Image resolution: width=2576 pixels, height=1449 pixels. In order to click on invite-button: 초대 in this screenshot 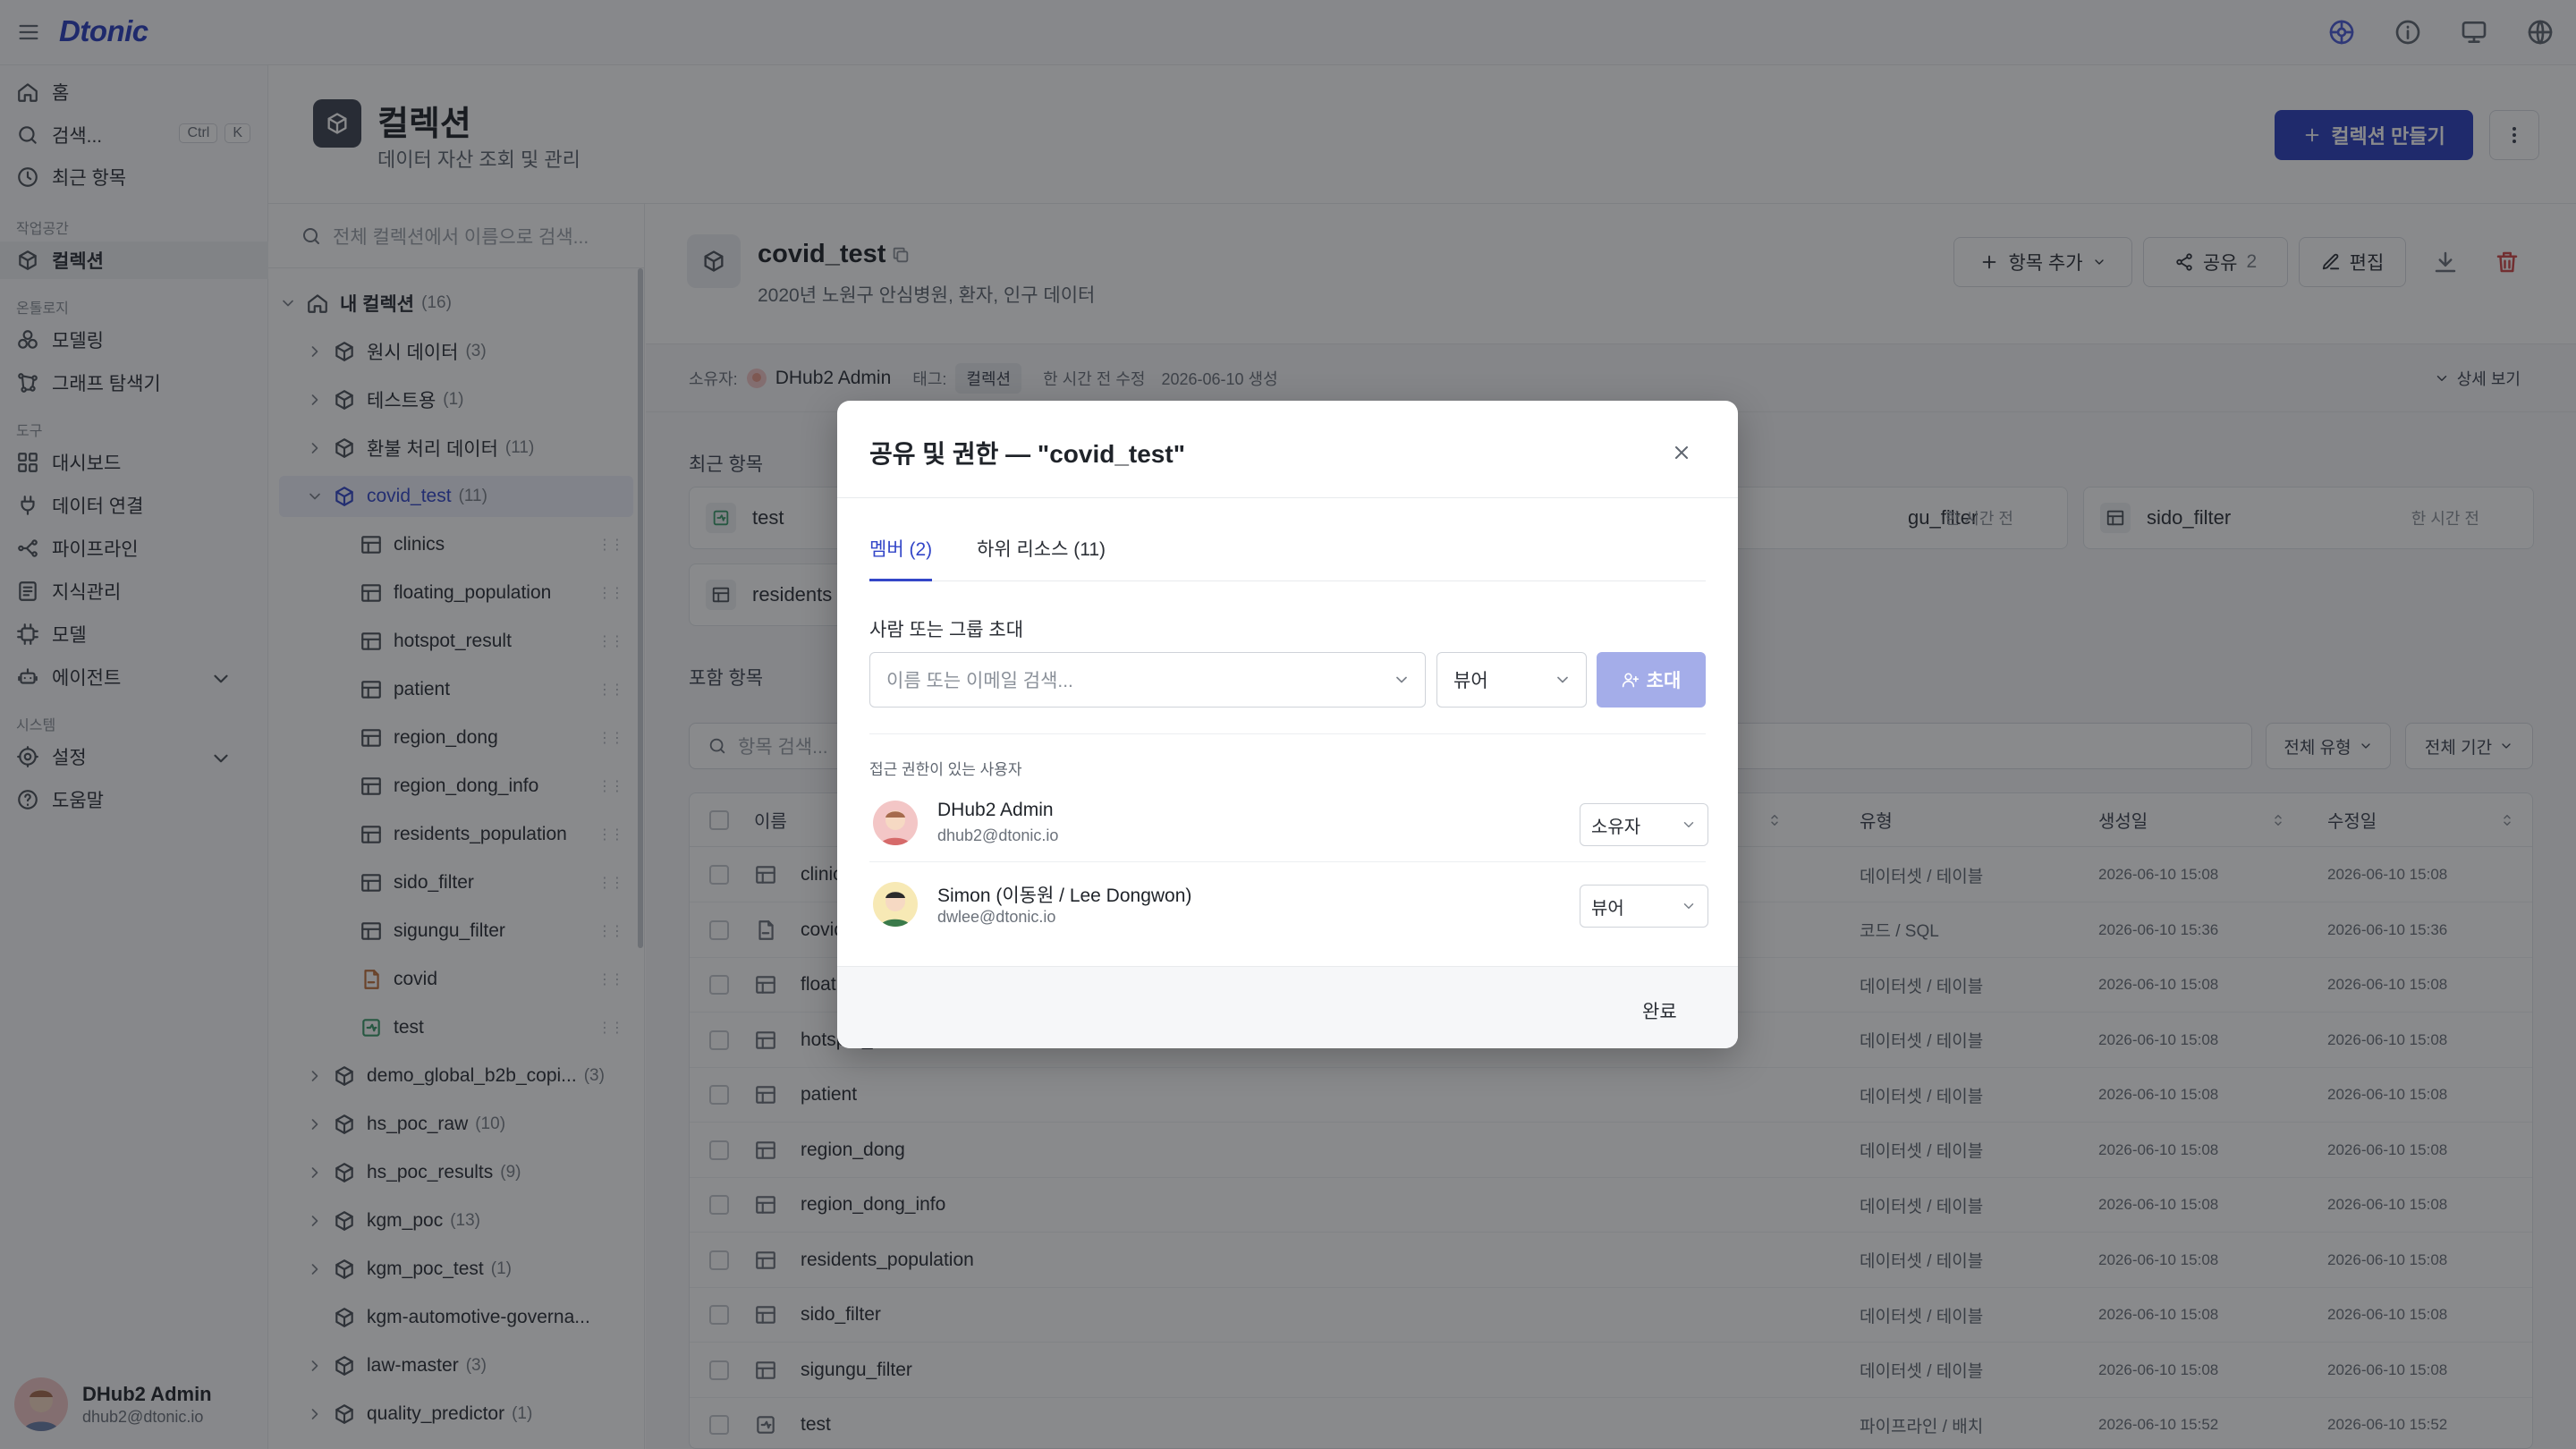, I will do `click(1651, 680)`.